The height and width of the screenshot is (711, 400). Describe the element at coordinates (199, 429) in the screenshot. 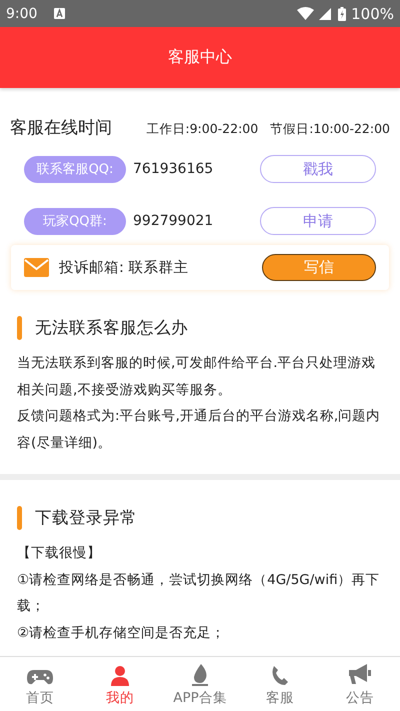

I see `paragraph: 反馈问题格式为:平台账号,开通后台的平台游戏名称,问题内容(尽量详细)。` at that location.